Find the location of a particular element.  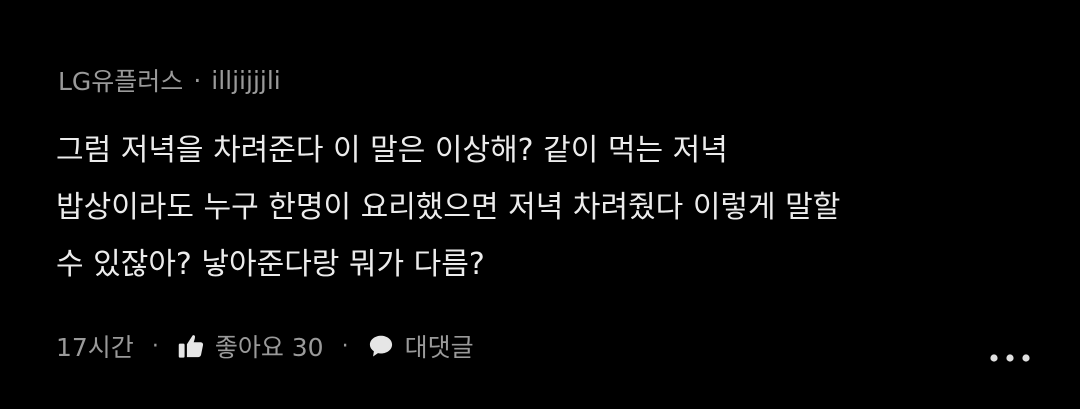

comment-timestamp: 17시간 is located at coordinates (95, 347).